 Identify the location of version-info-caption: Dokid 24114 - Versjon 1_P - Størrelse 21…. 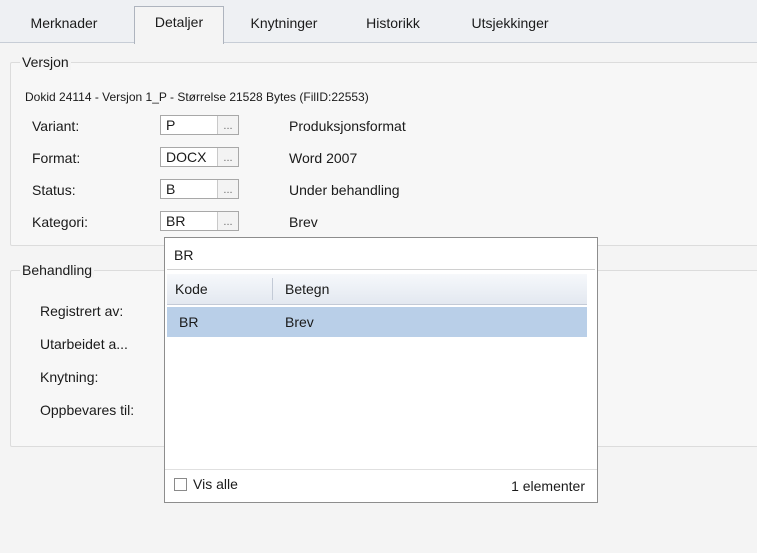
(197, 97).